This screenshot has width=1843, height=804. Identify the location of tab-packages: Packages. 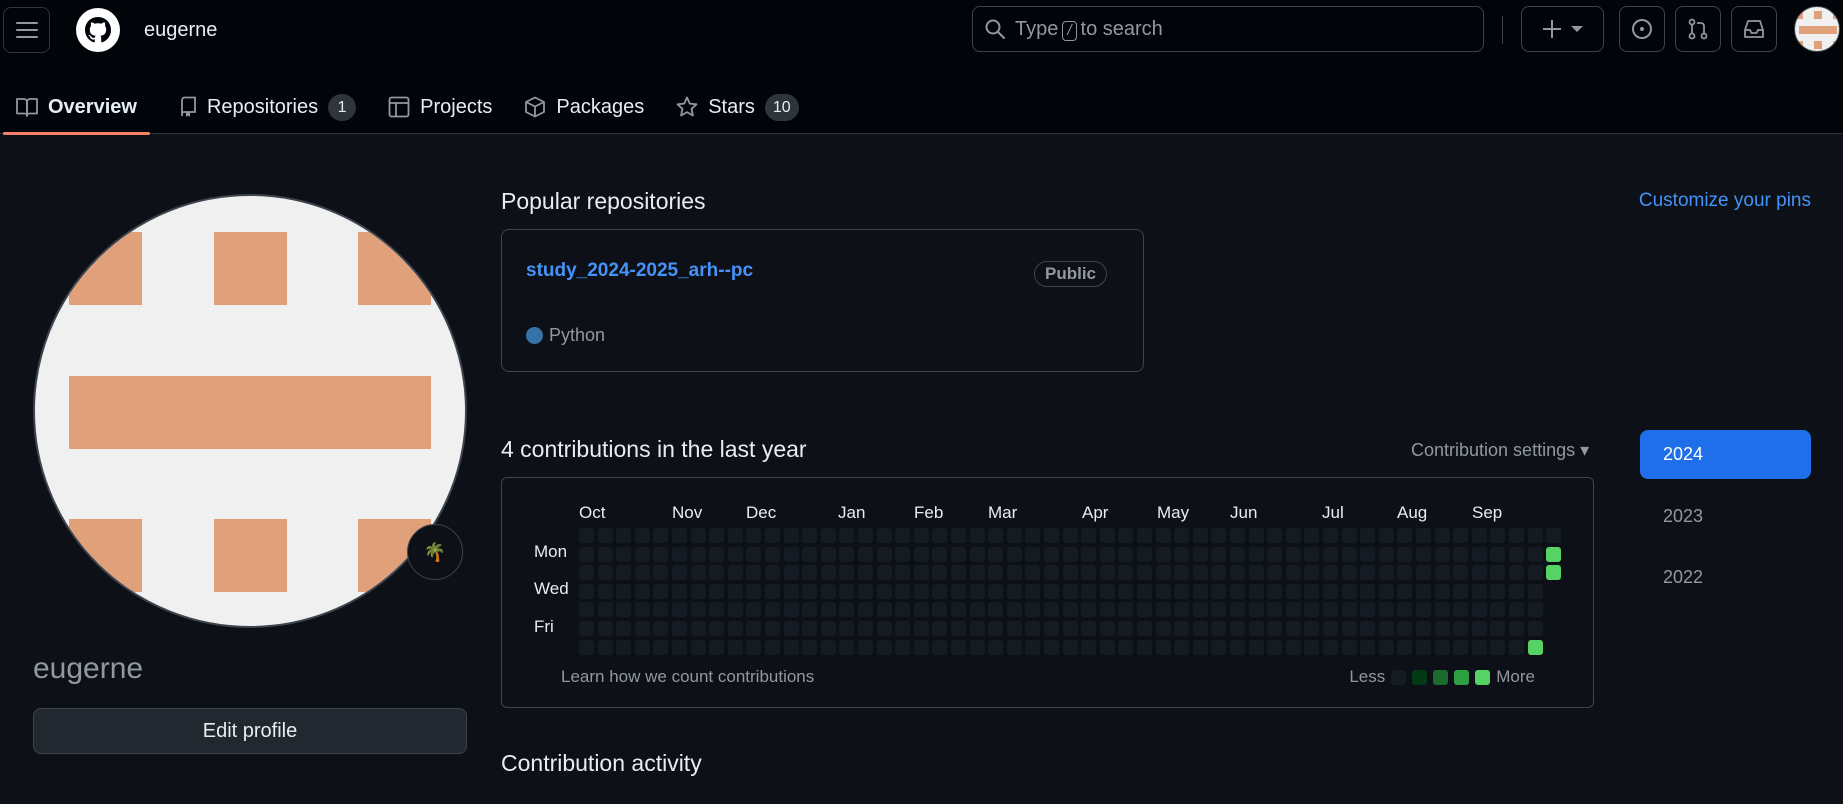
(584, 107).